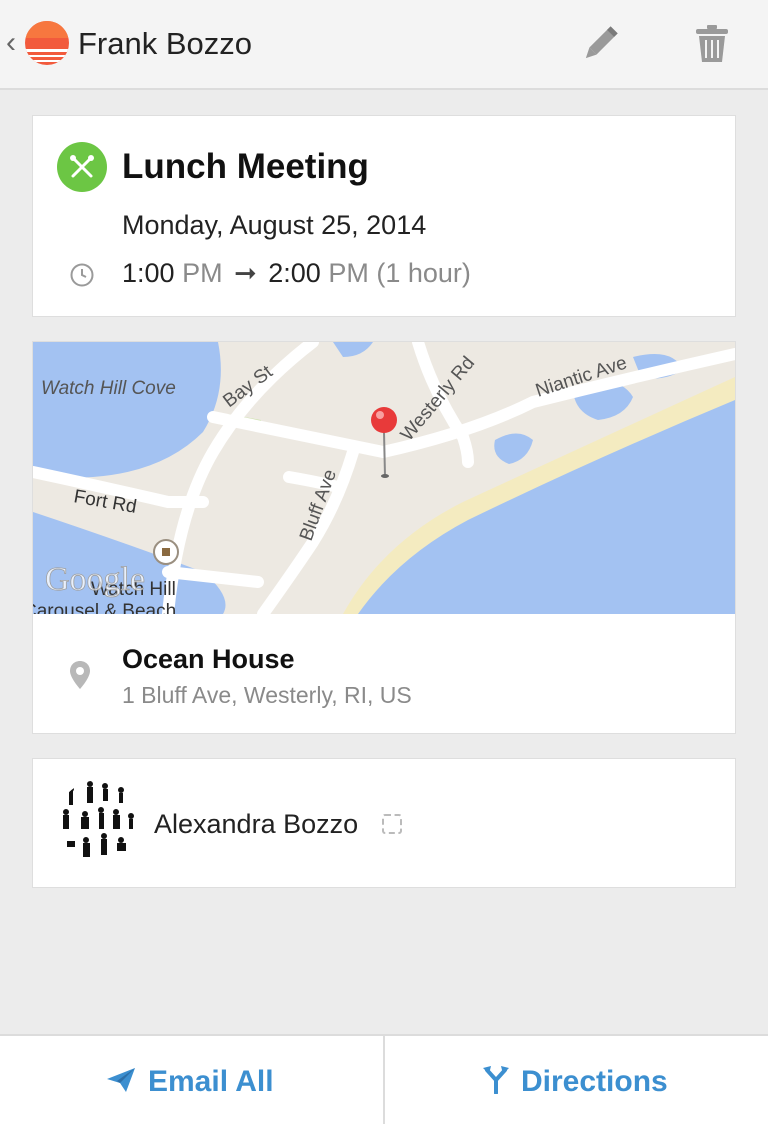 This screenshot has height=1124, width=768. I want to click on event-time: 1:00 PM ➞ 2:00 PM (1 hour), so click(296, 273).